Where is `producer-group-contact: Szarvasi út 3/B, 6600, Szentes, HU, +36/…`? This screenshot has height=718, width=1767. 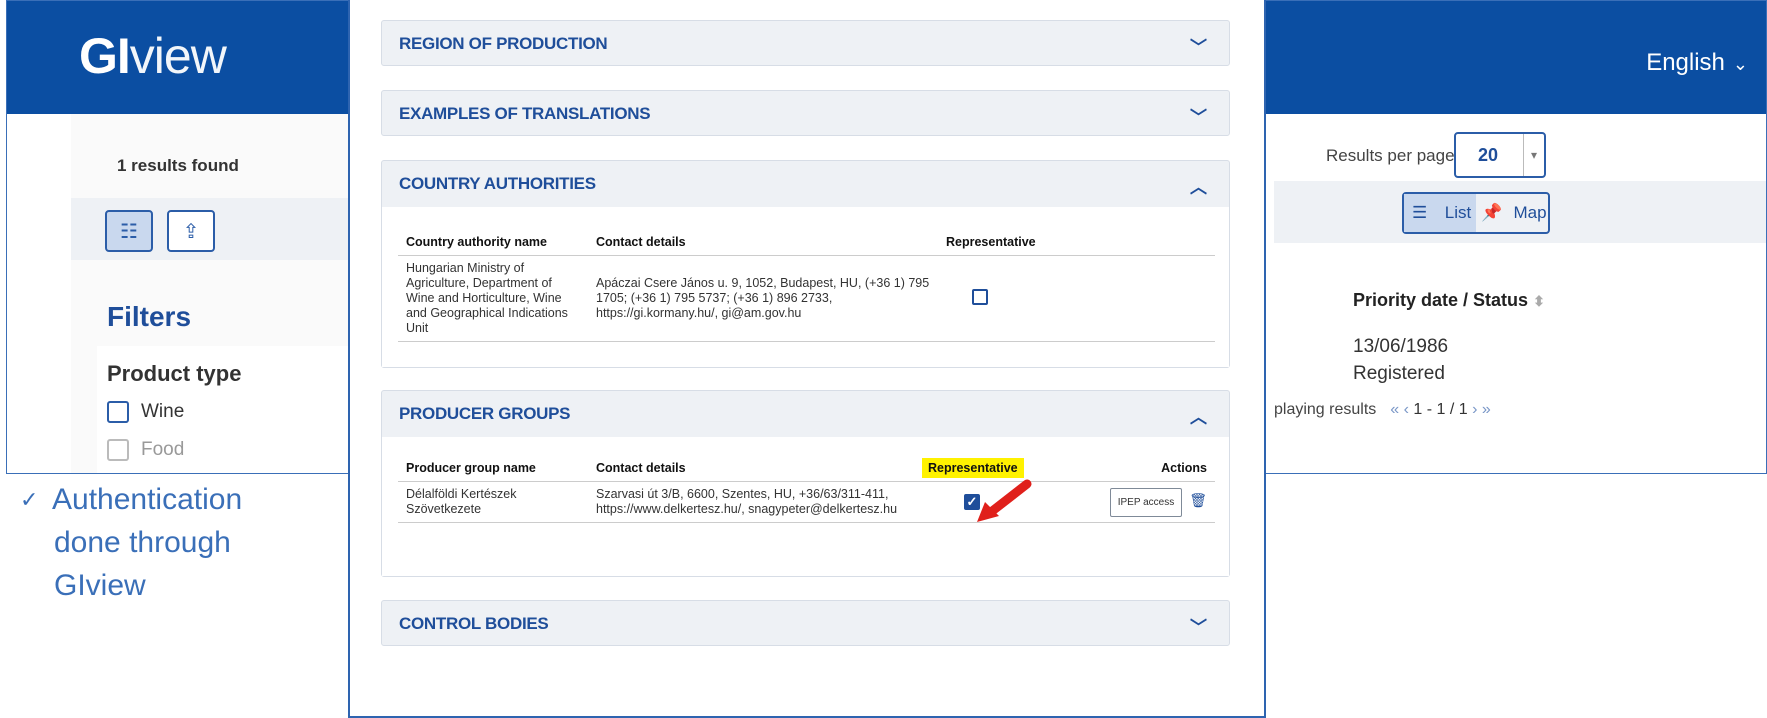
producer-group-contact: Szarvasi út 3/B, 6600, Szentes, HU, +36/… is located at coordinates (751, 502).